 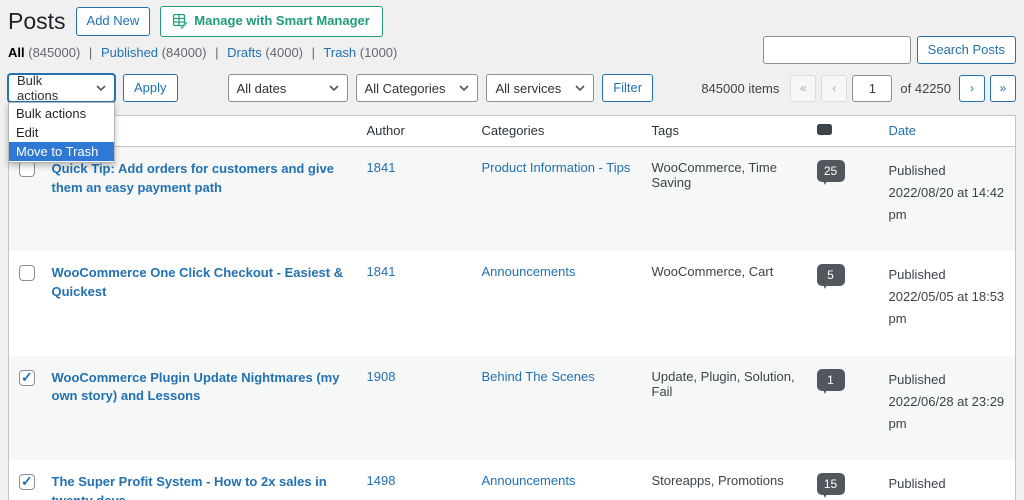 I want to click on column-header-date: Date, so click(x=902, y=130).